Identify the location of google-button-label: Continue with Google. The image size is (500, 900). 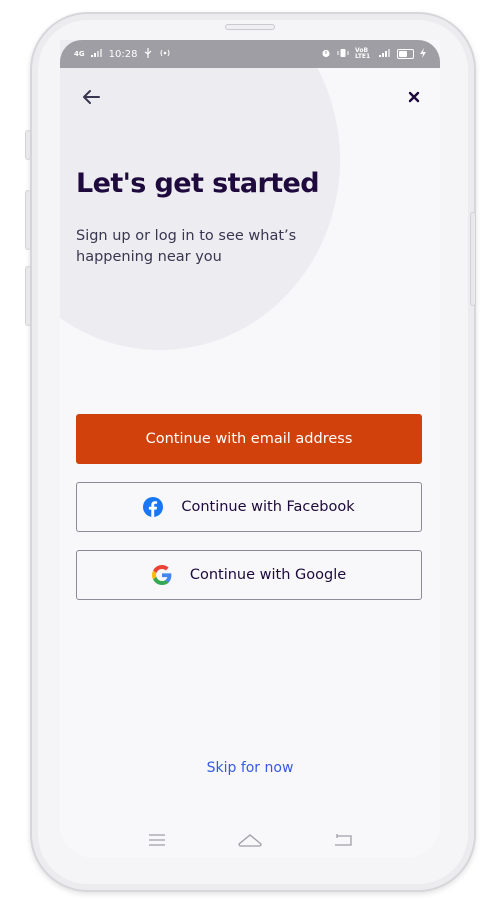
(268, 575).